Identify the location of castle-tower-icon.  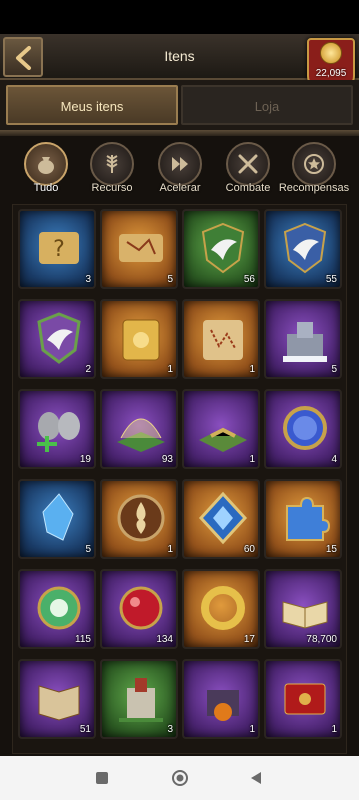
(141, 700).